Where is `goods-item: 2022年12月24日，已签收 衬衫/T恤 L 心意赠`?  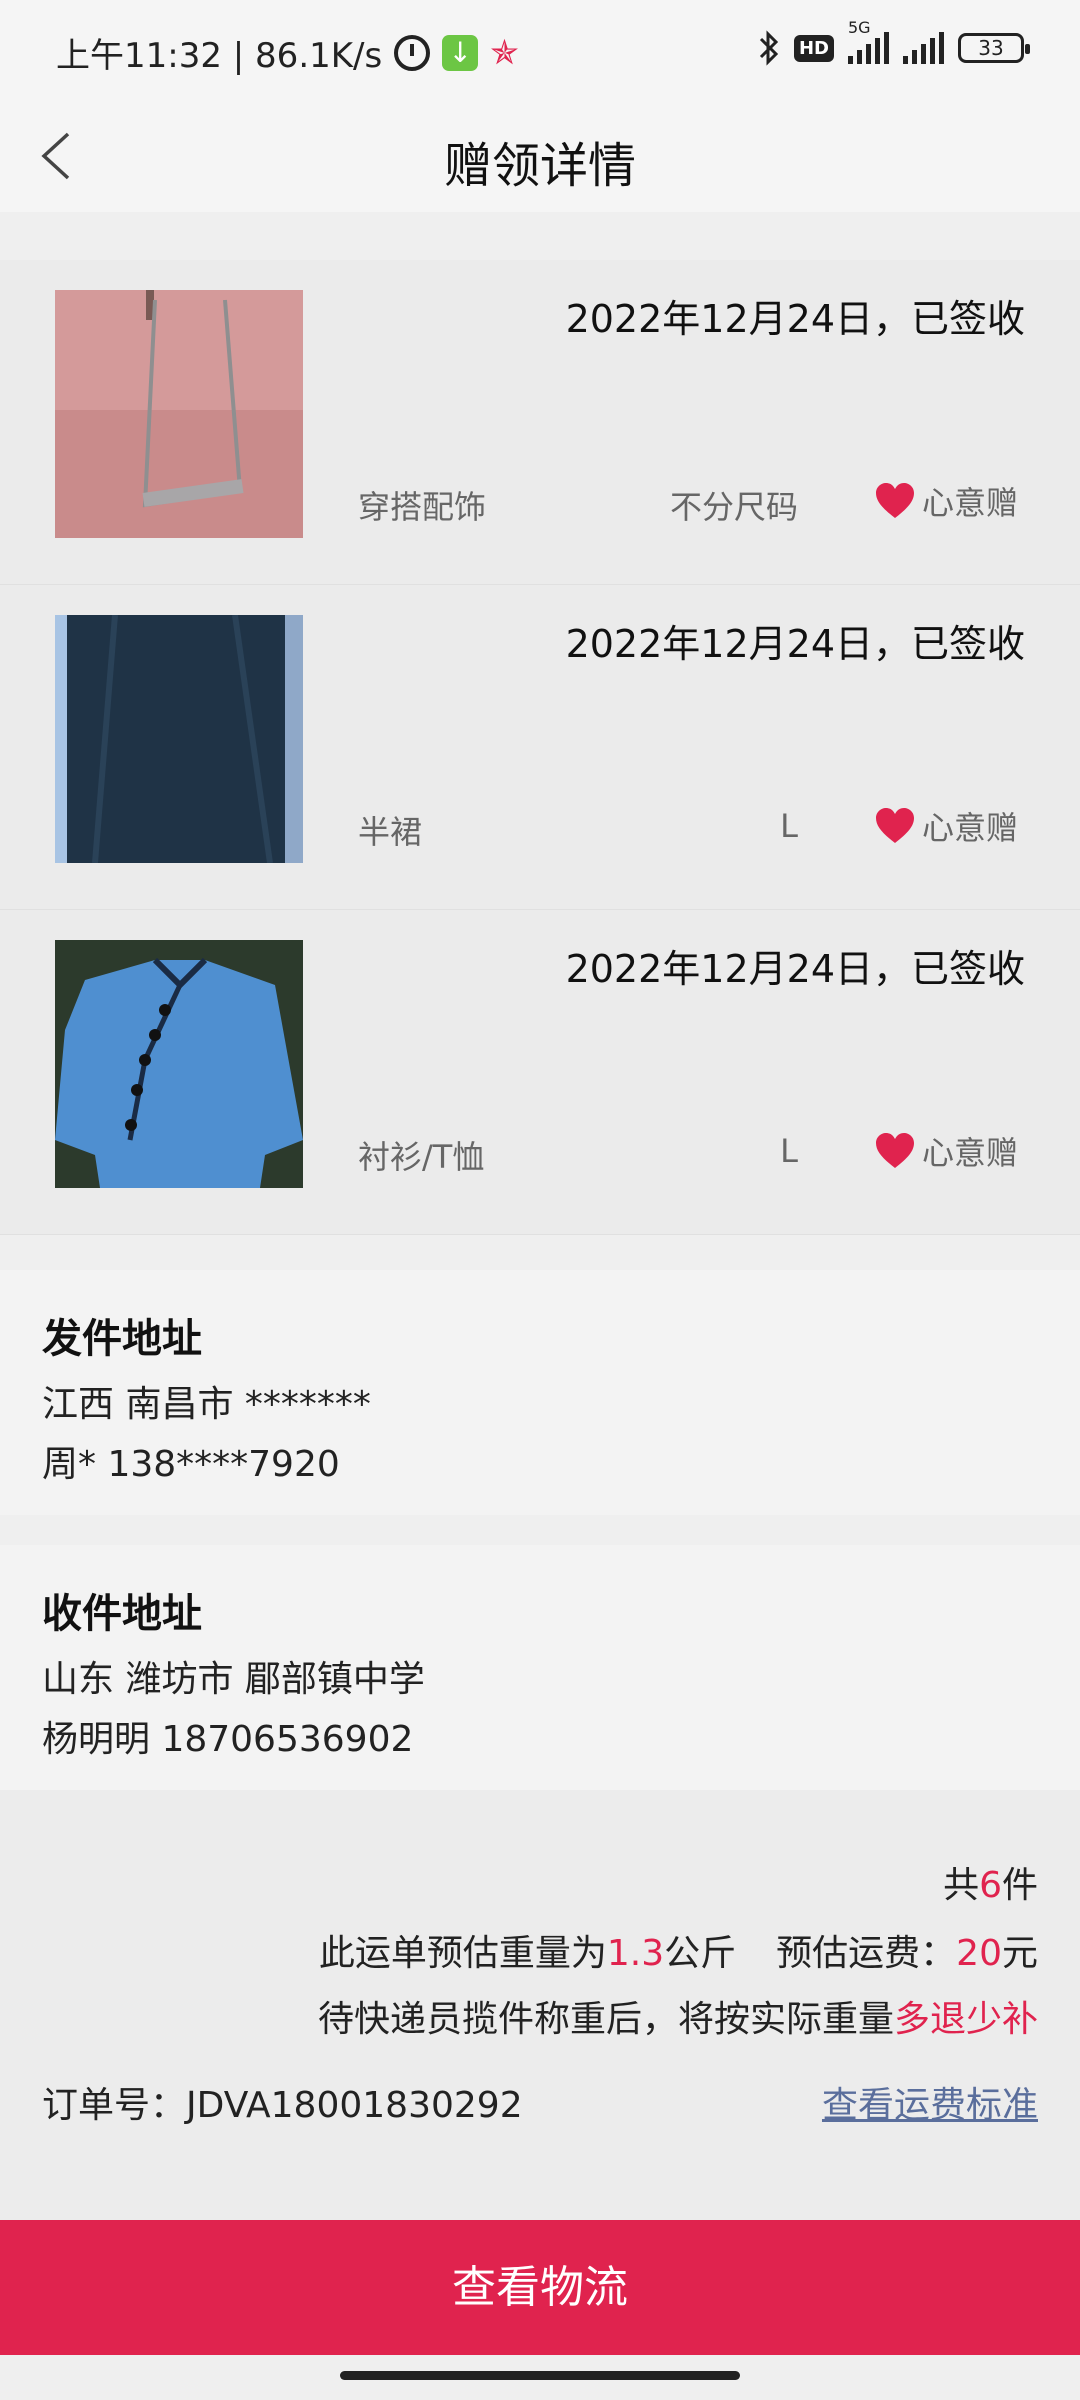 goods-item: 2022年12月24日，已签收 衬衫/T恤 L 心意赠 is located at coordinates (540, 1072).